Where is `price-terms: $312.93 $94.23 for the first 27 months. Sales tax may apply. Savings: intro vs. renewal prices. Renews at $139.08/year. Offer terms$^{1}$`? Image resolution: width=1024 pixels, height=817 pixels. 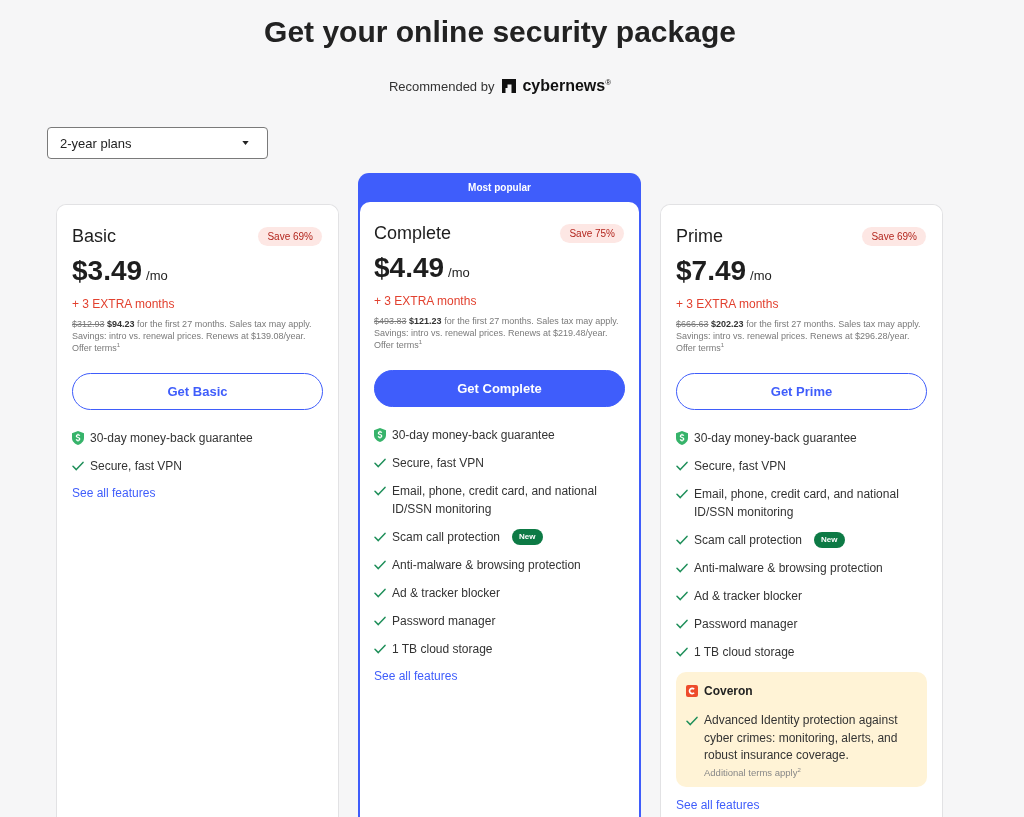
price-terms: $312.93 $94.23 for the first 27 months. Sales tax may apply. Savings: intro vs. renewal prices. Renews at $139.08/year. Offer terms$^{1}$ is located at coordinates (192, 336).